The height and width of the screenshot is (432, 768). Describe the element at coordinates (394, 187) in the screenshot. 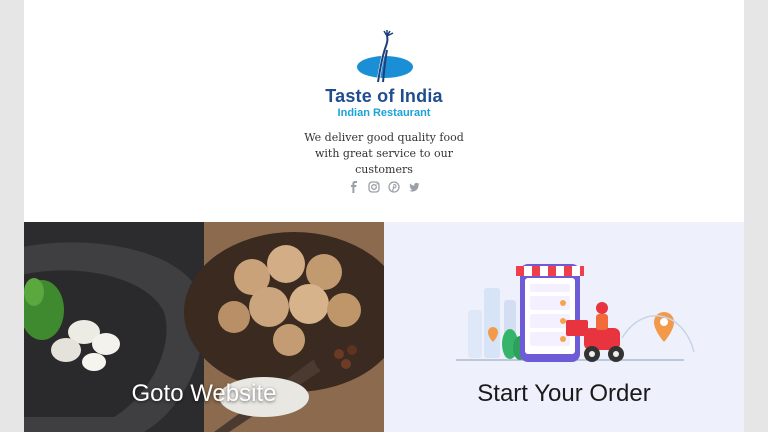

I see `pinterest-icon` at that location.